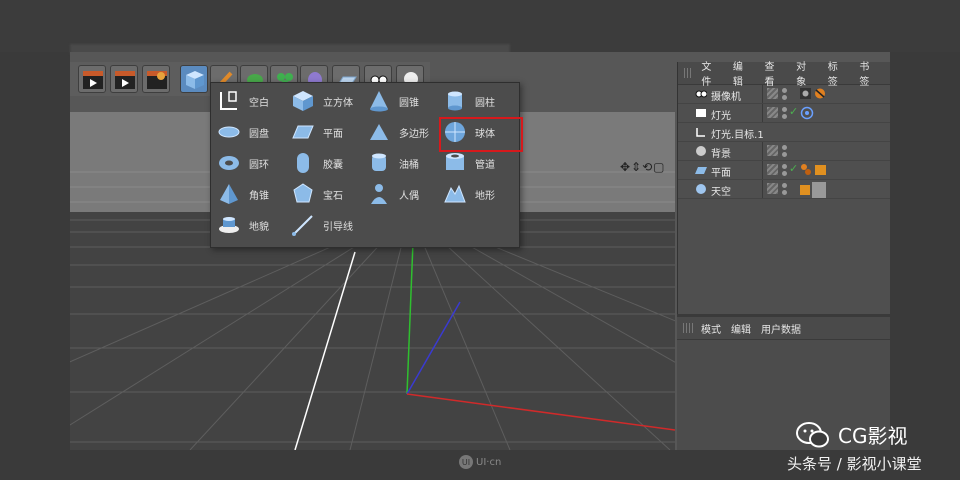  Describe the element at coordinates (781, 328) in the screenshot. I see `menu-user-data: 用户数据` at that location.